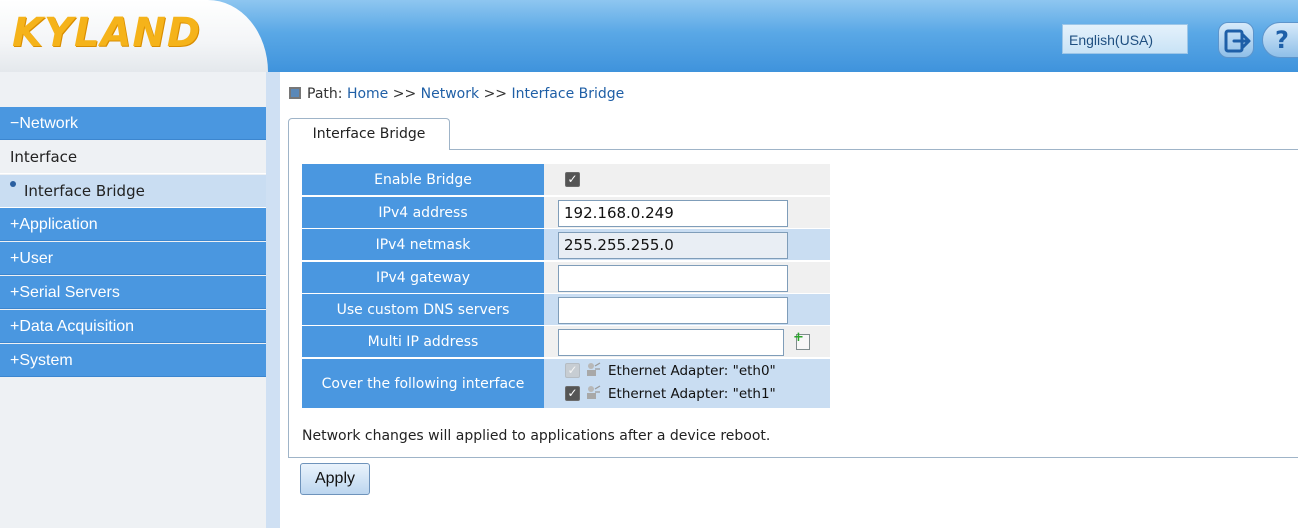 The height and width of the screenshot is (528, 1298). Describe the element at coordinates (133, 258) in the screenshot. I see `sidebar-group-user: +User` at that location.